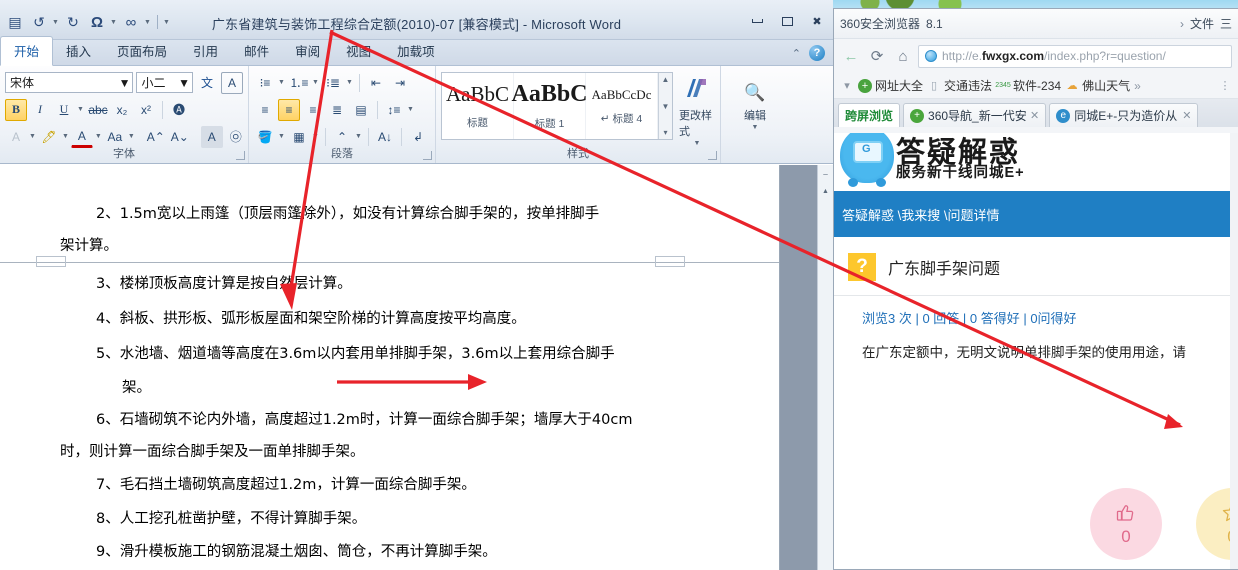 Image resolution: width=1238 pixels, height=570 pixels. What do you see at coordinates (934, 86) in the screenshot?
I see `page-icon: ▯` at bounding box center [934, 86].